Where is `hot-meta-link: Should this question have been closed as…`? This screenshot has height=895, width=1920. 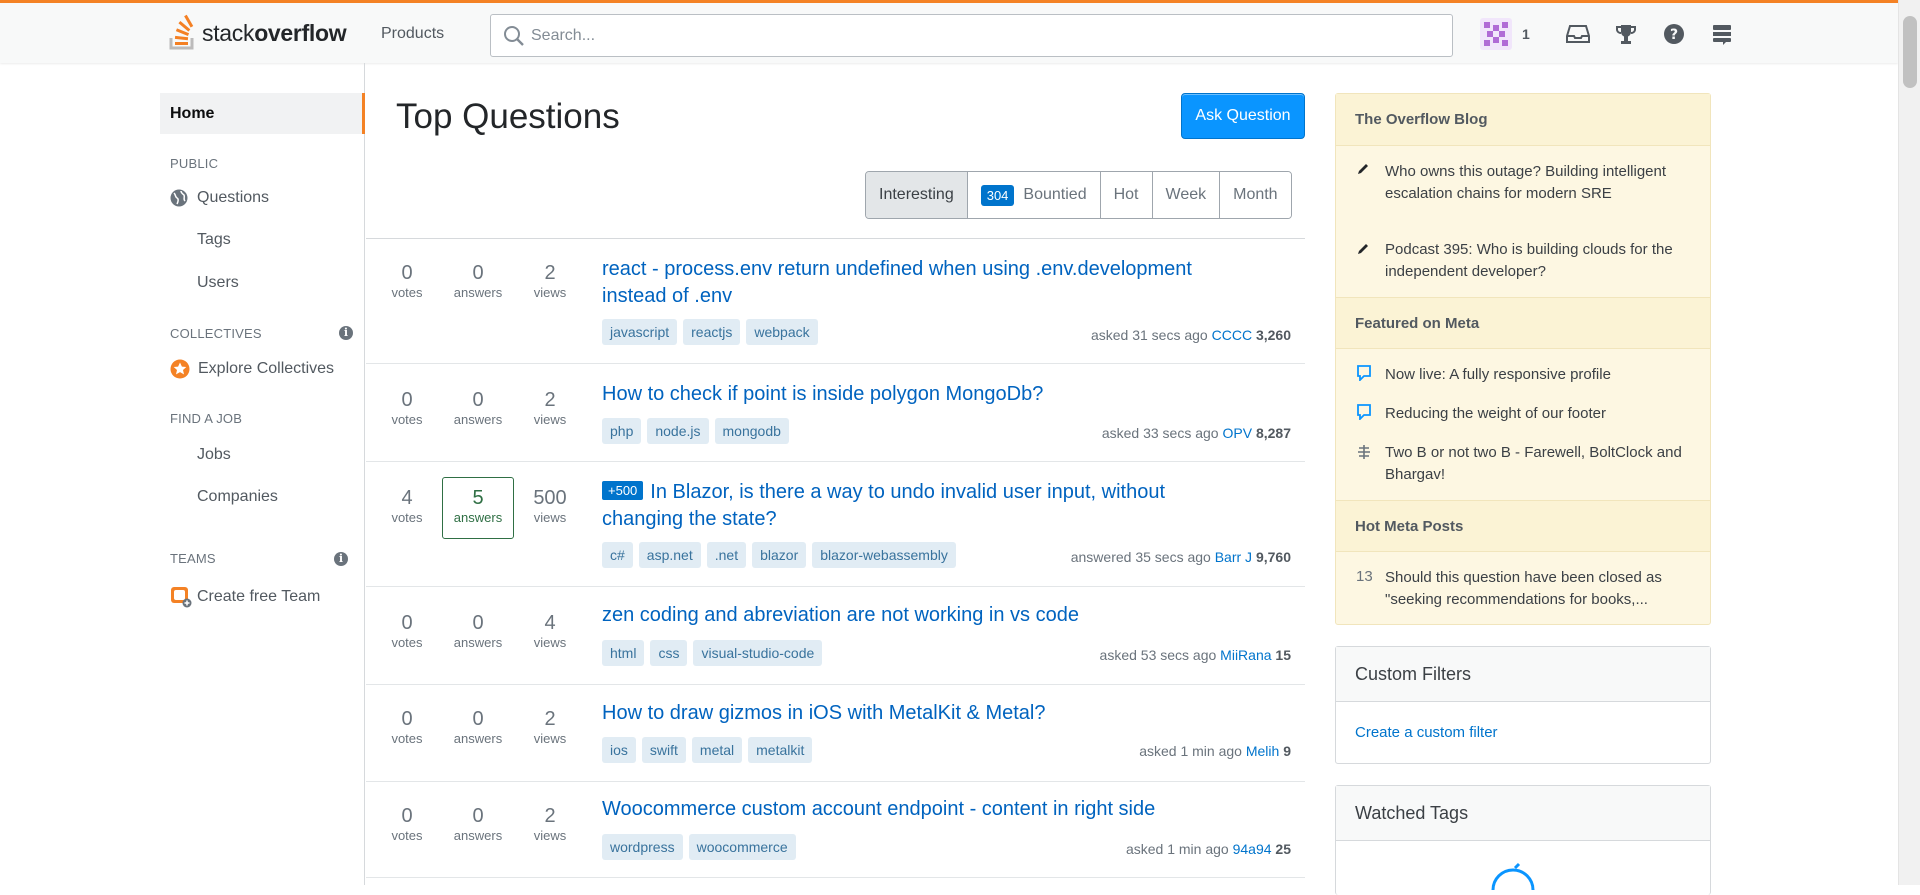 hot-meta-link: Should this question have been closed as… is located at coordinates (1535, 589).